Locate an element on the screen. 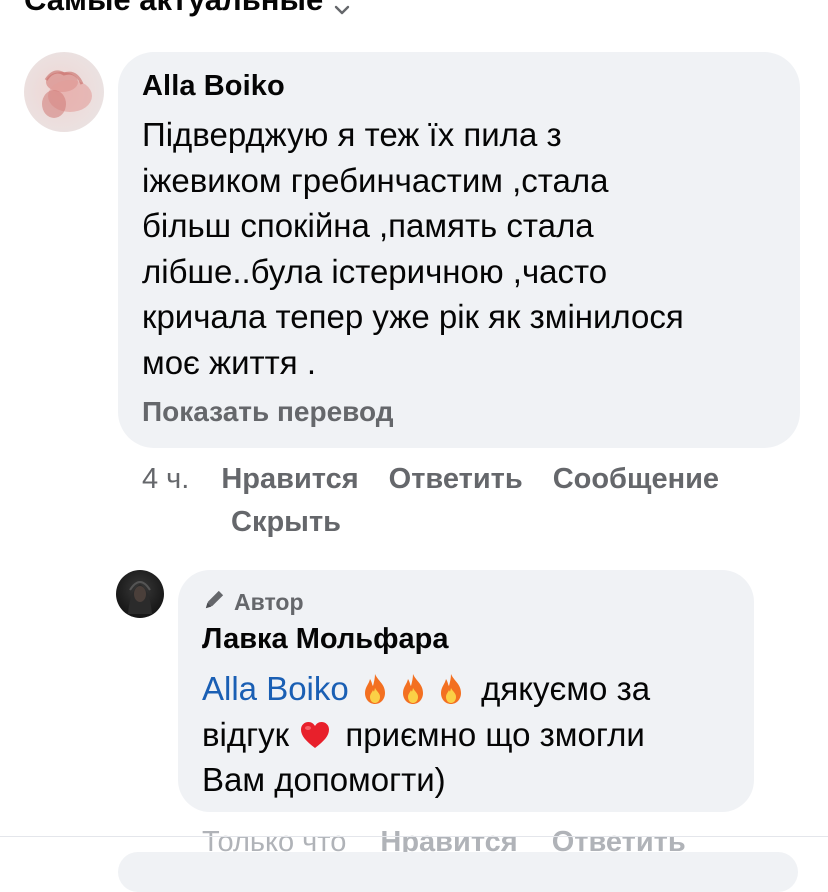 This screenshot has width=828, height=892. hide-button: Скрыть is located at coordinates (482, 522).